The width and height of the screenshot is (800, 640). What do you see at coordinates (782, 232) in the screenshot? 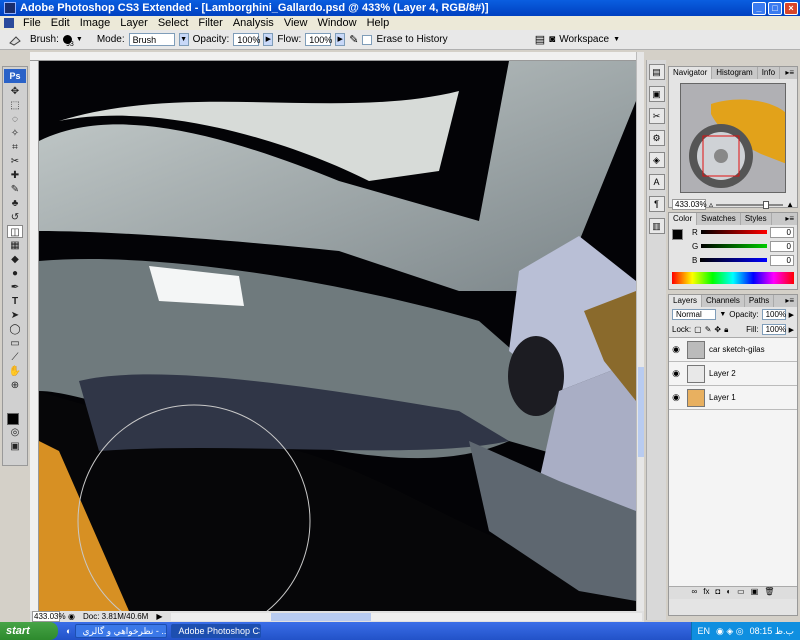
I see `red-value-field: 0` at bounding box center [782, 232].